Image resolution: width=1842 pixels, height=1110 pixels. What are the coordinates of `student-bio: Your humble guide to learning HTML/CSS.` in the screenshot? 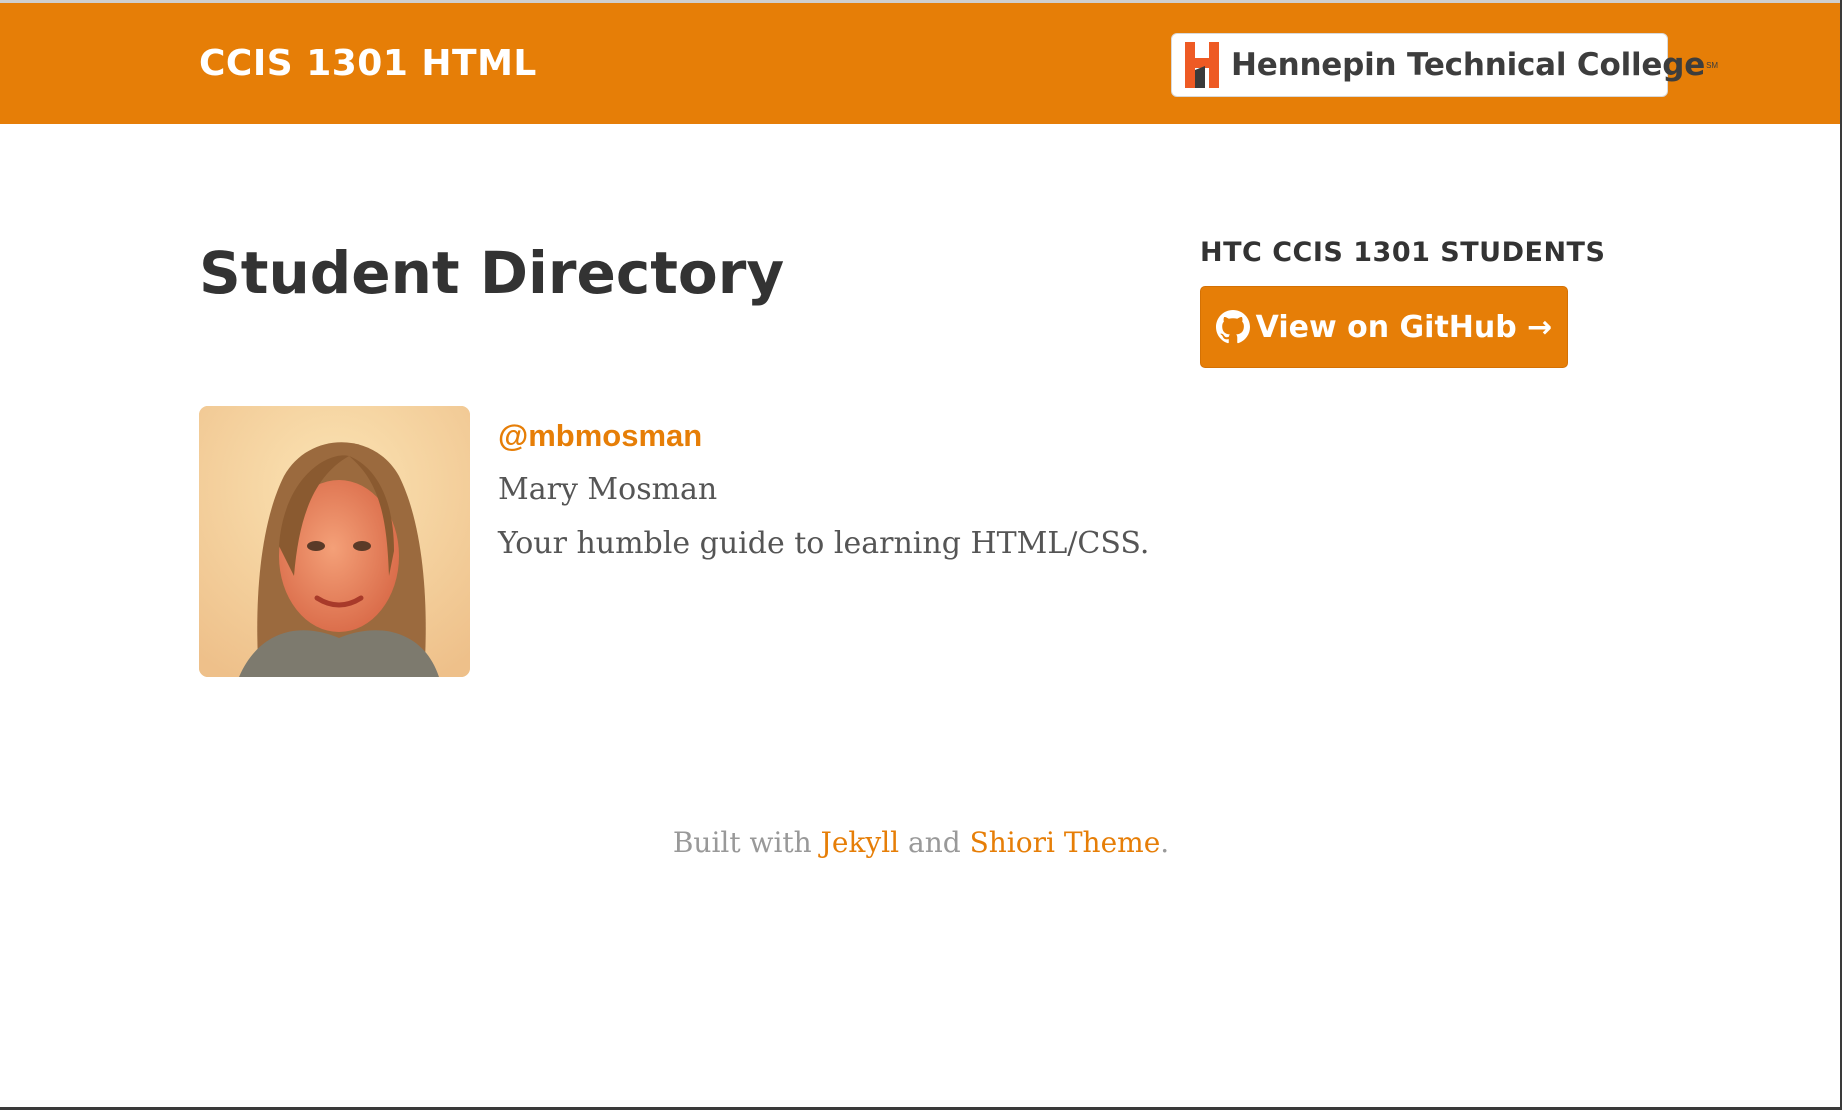 It's located at (824, 543).